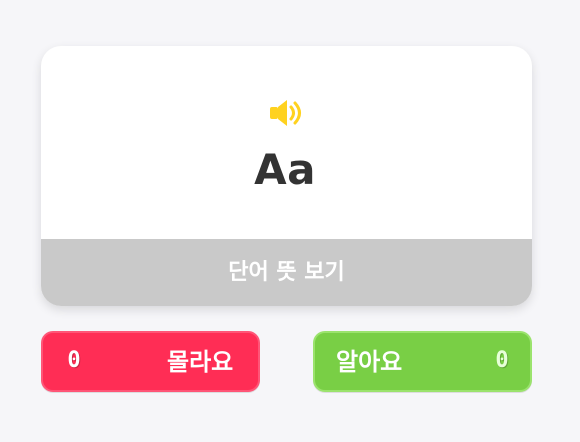 The image size is (580, 442). I want to click on pronunciation-button, so click(287, 113).